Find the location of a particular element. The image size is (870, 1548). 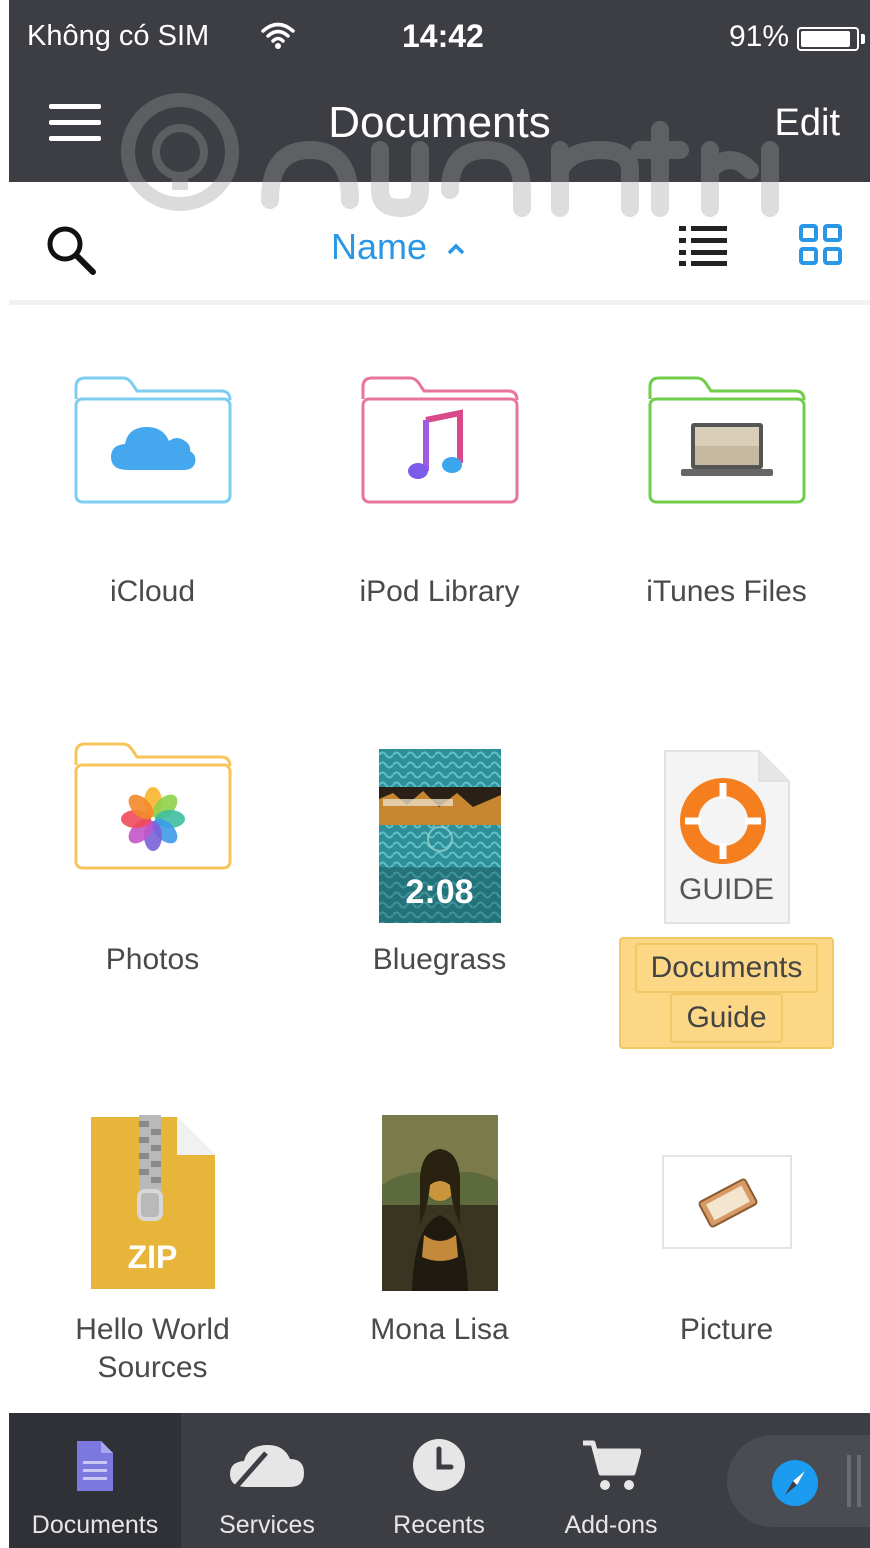

grid-item-picture: Picture is located at coordinates (726, 1225).